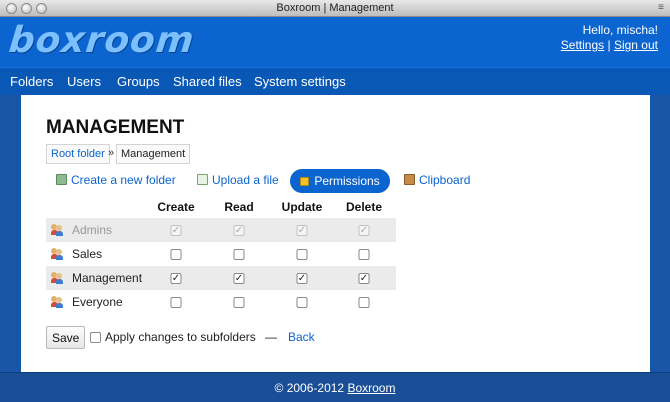 This screenshot has height=402, width=670. I want to click on clipboard-link: Clipboard, so click(437, 180).